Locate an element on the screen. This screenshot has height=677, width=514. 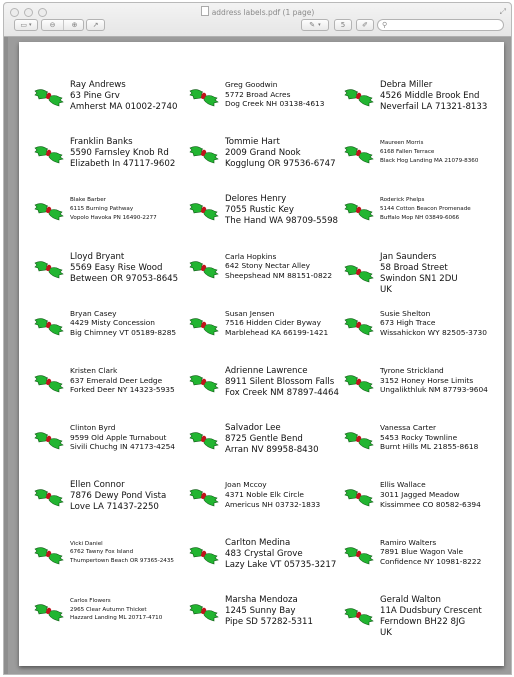
recipient-name: Ellen Connor is located at coordinates (97, 485).